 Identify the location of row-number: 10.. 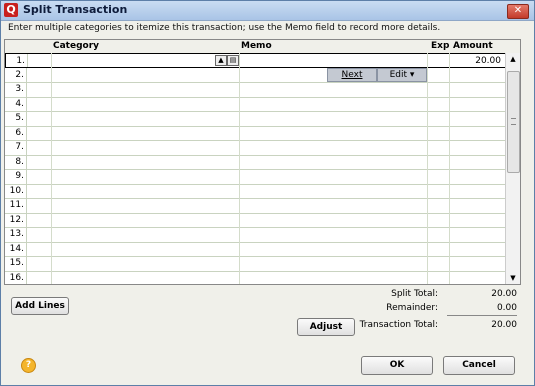
(16, 190).